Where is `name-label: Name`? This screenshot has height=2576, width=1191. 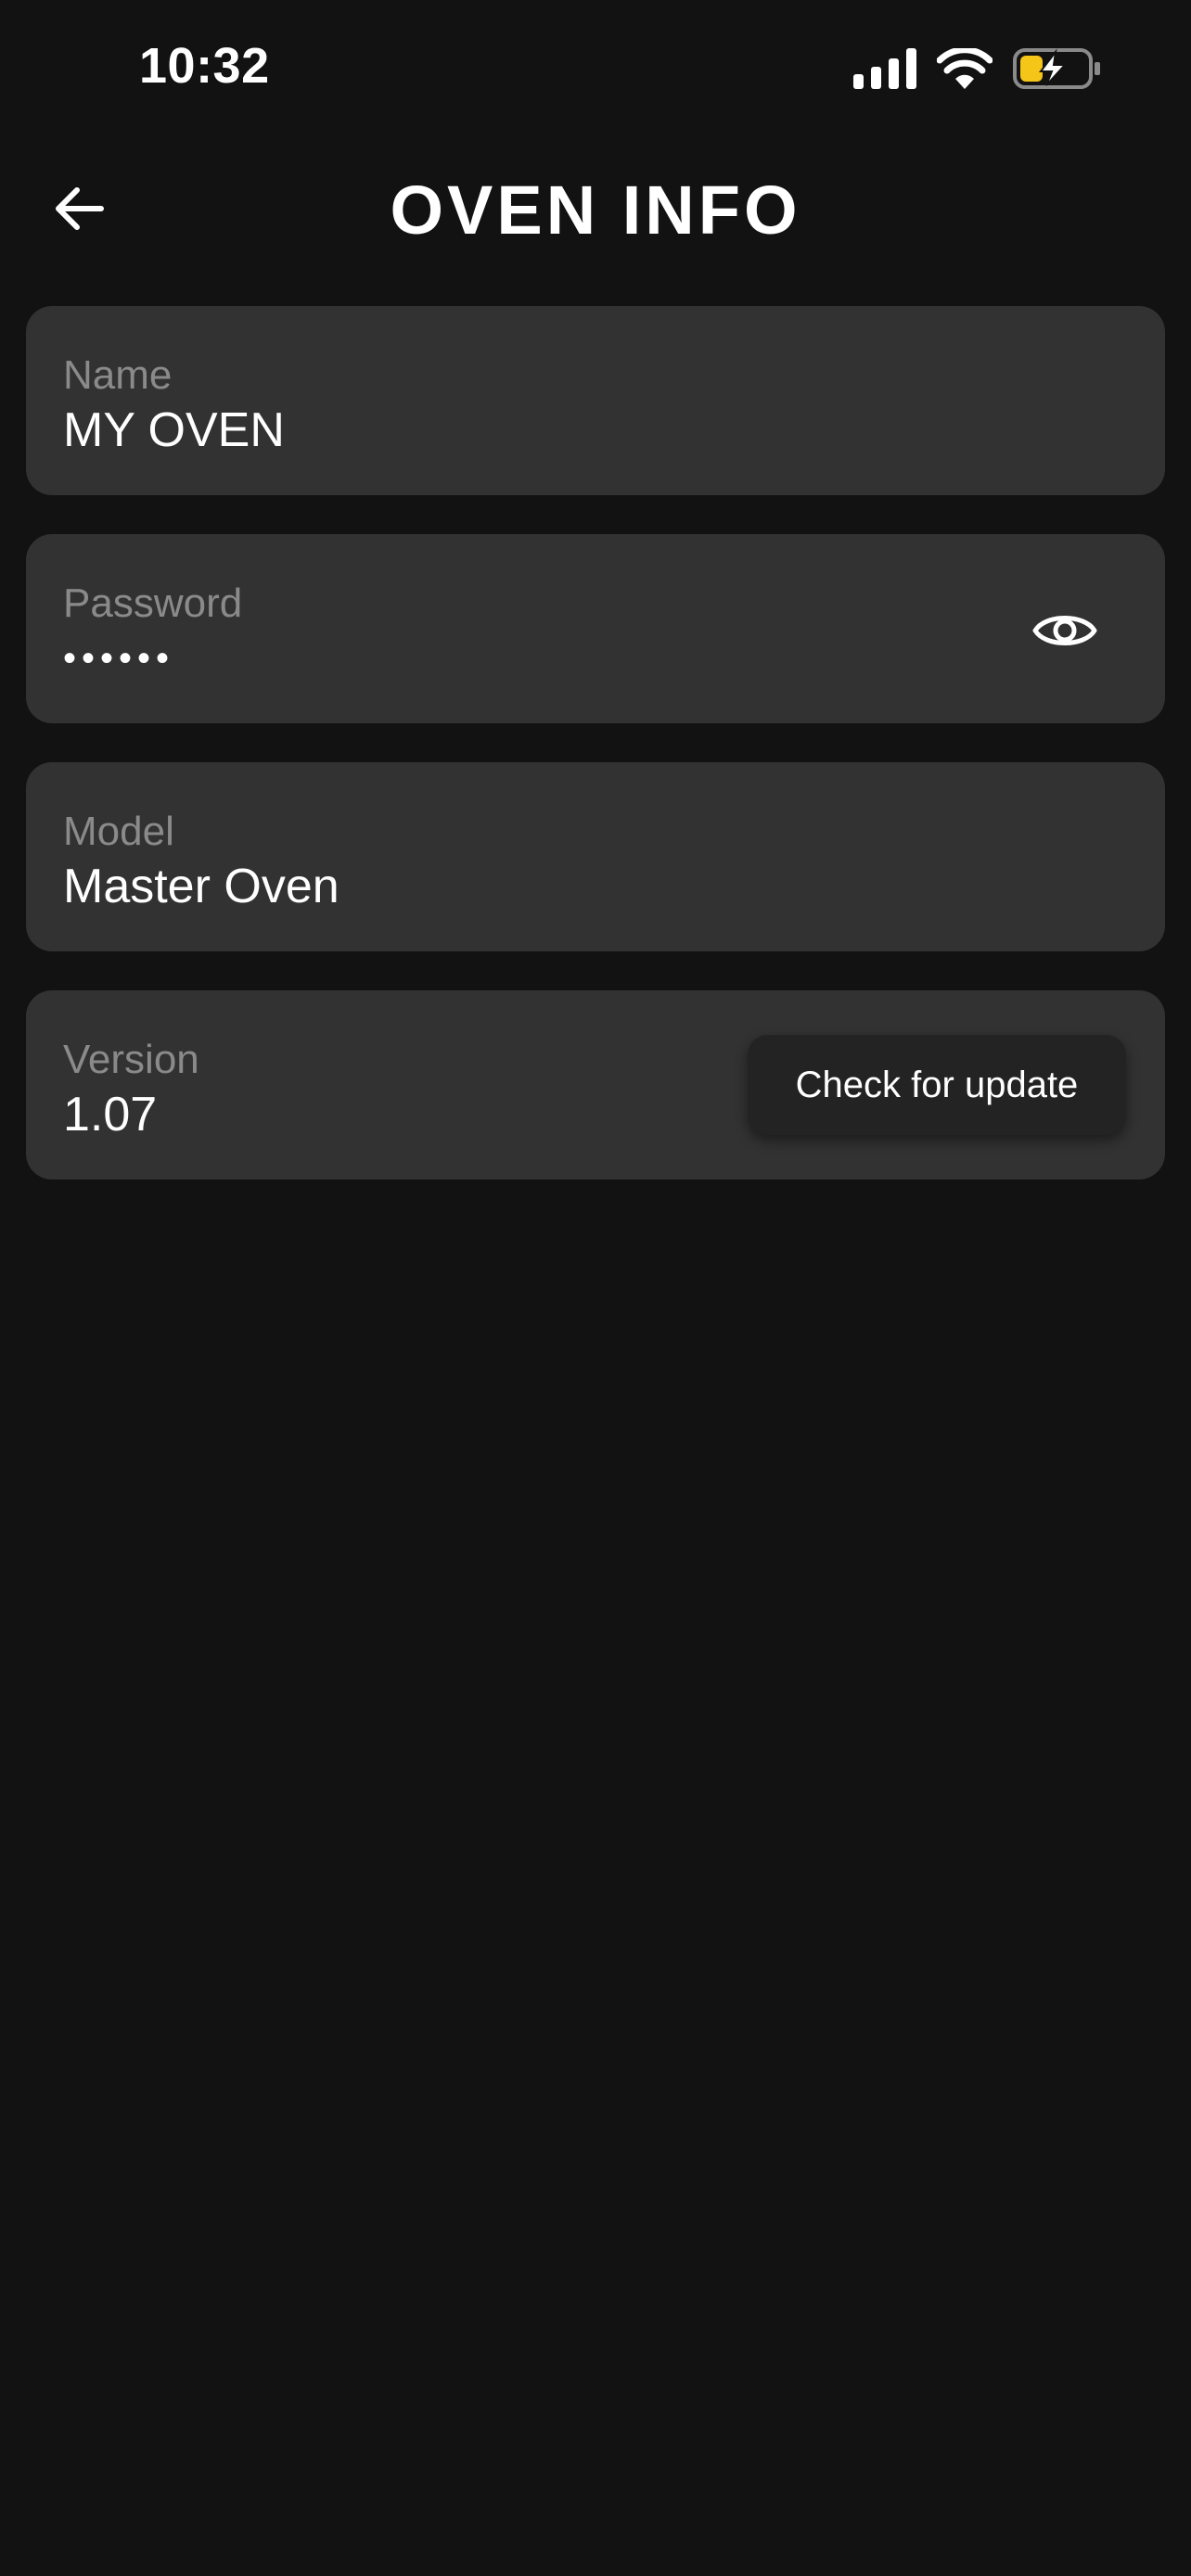
name-label: Name is located at coordinates (118, 375).